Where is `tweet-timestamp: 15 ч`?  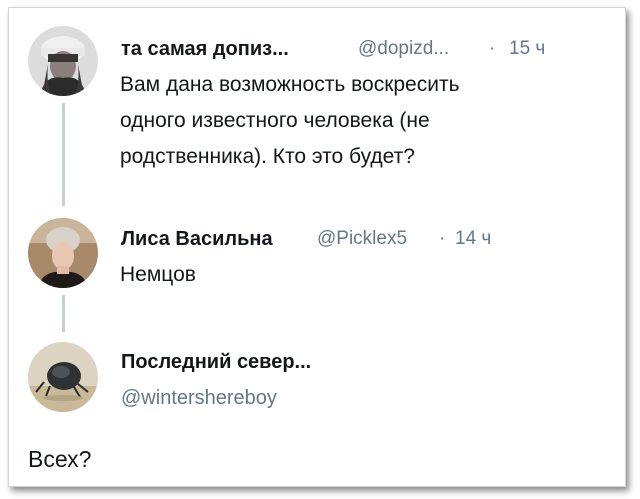 tweet-timestamp: 15 ч is located at coordinates (527, 49).